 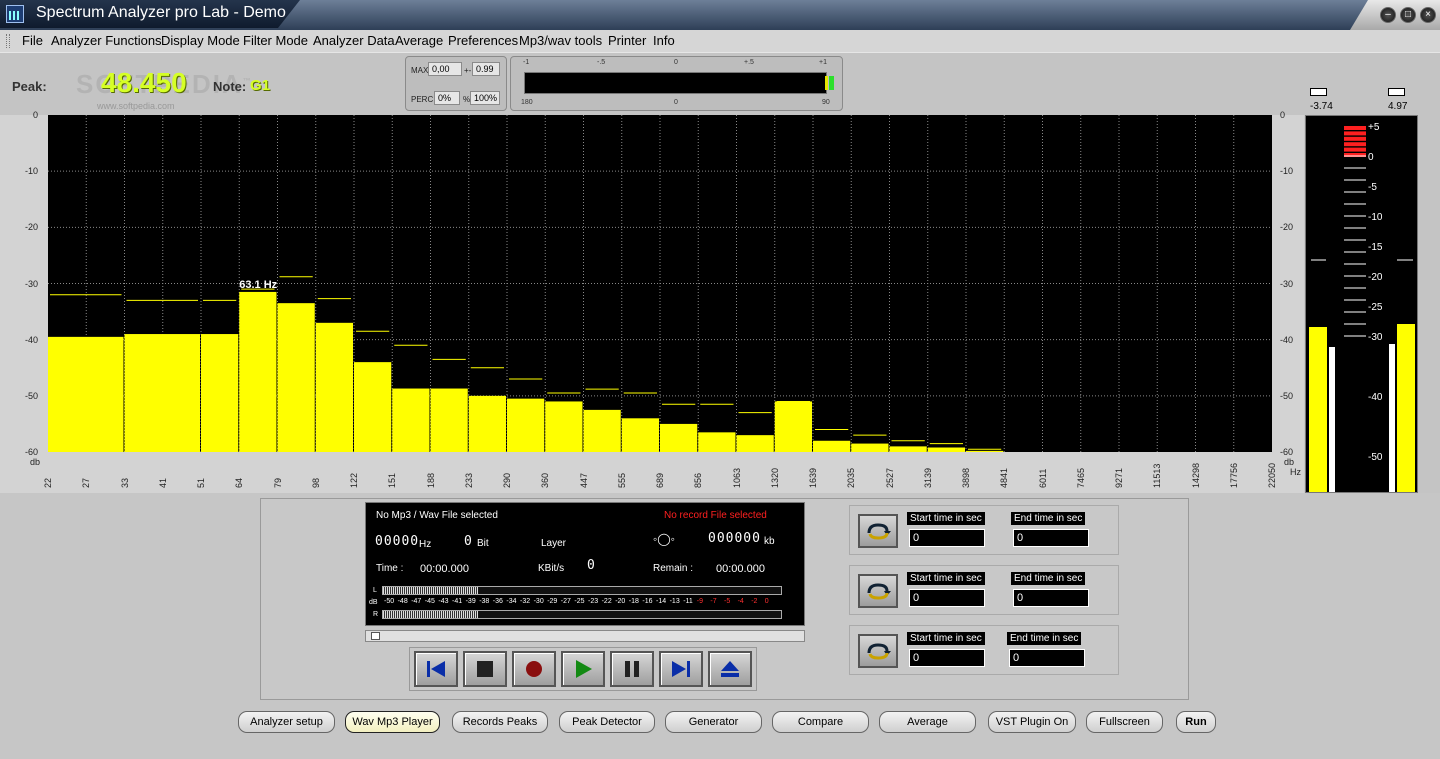 What do you see at coordinates (445, 69) in the screenshot?
I see `max-value-field: 0,00` at bounding box center [445, 69].